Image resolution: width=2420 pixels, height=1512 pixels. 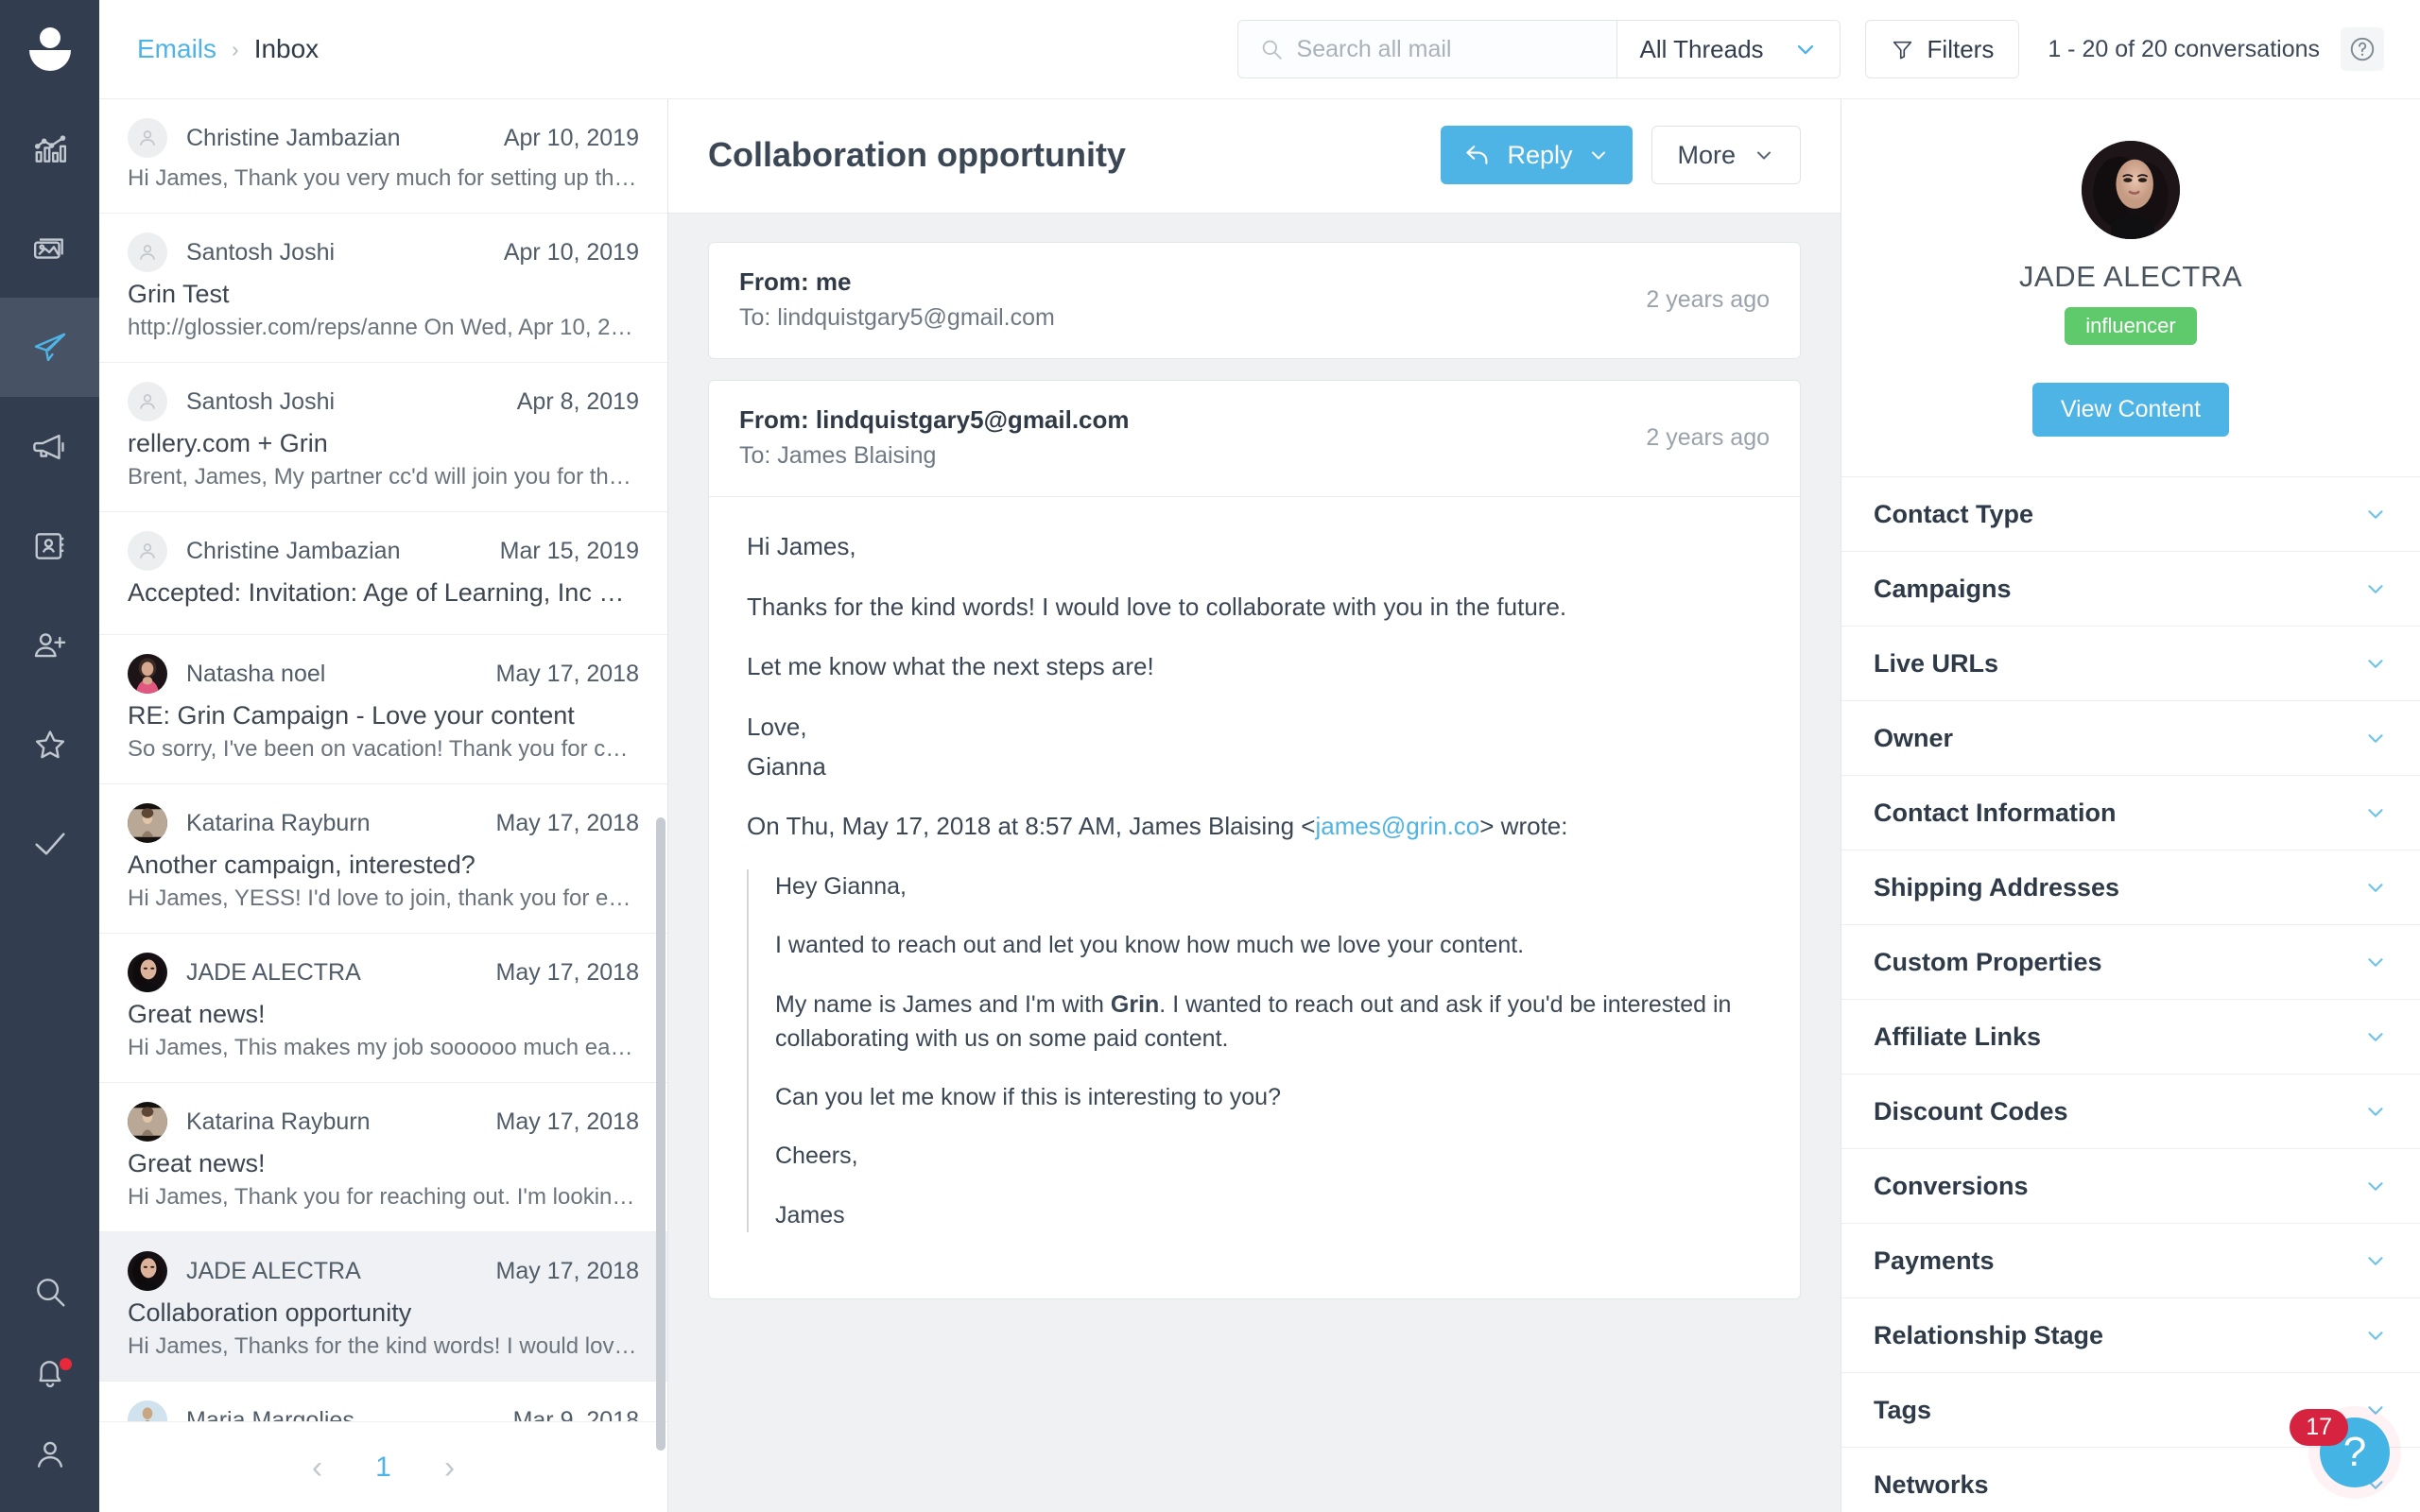 I want to click on pagination-page-1: 1, so click(x=383, y=1468).